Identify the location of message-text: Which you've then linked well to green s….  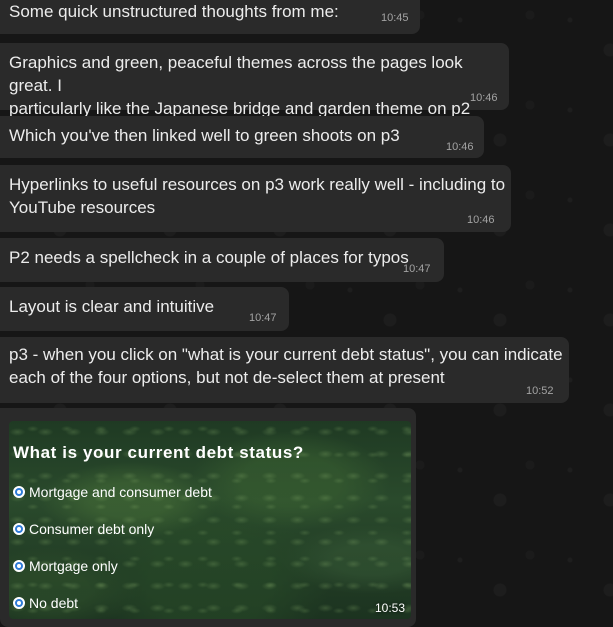
(204, 135).